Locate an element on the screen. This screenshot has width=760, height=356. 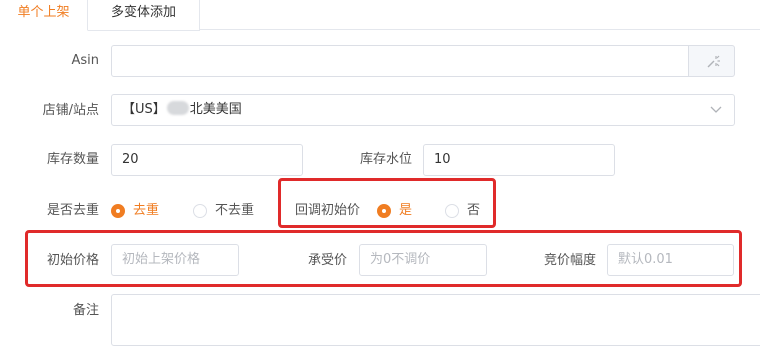
asin-label: Asin is located at coordinates (85, 60).